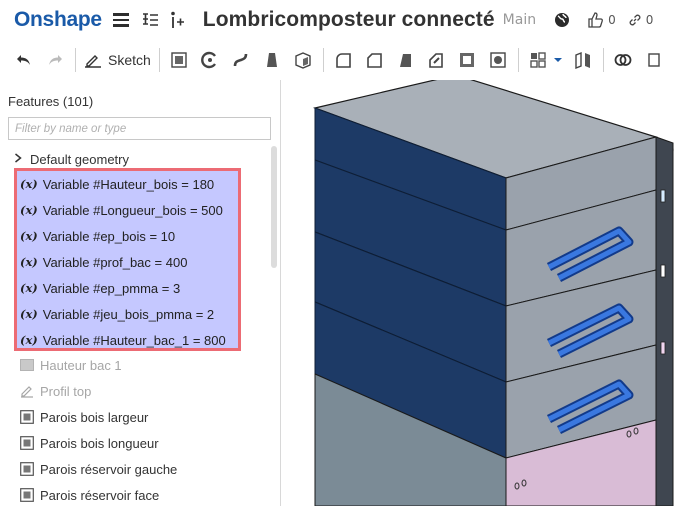 The height and width of the screenshot is (506, 699). I want to click on sketch-button: Sketch, so click(117, 60).